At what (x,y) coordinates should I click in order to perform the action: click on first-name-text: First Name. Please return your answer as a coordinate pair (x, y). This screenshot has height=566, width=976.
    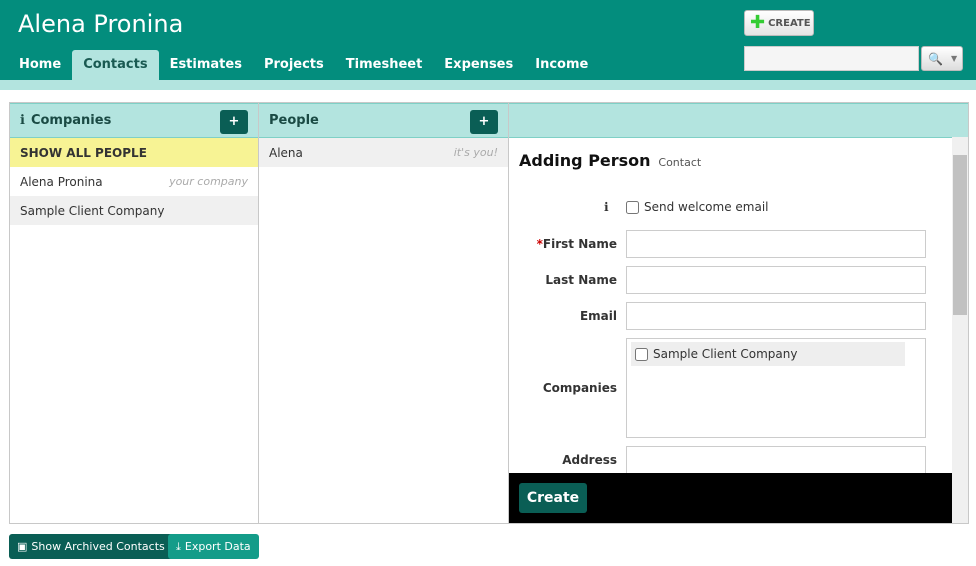
    Looking at the image, I should click on (579, 244).